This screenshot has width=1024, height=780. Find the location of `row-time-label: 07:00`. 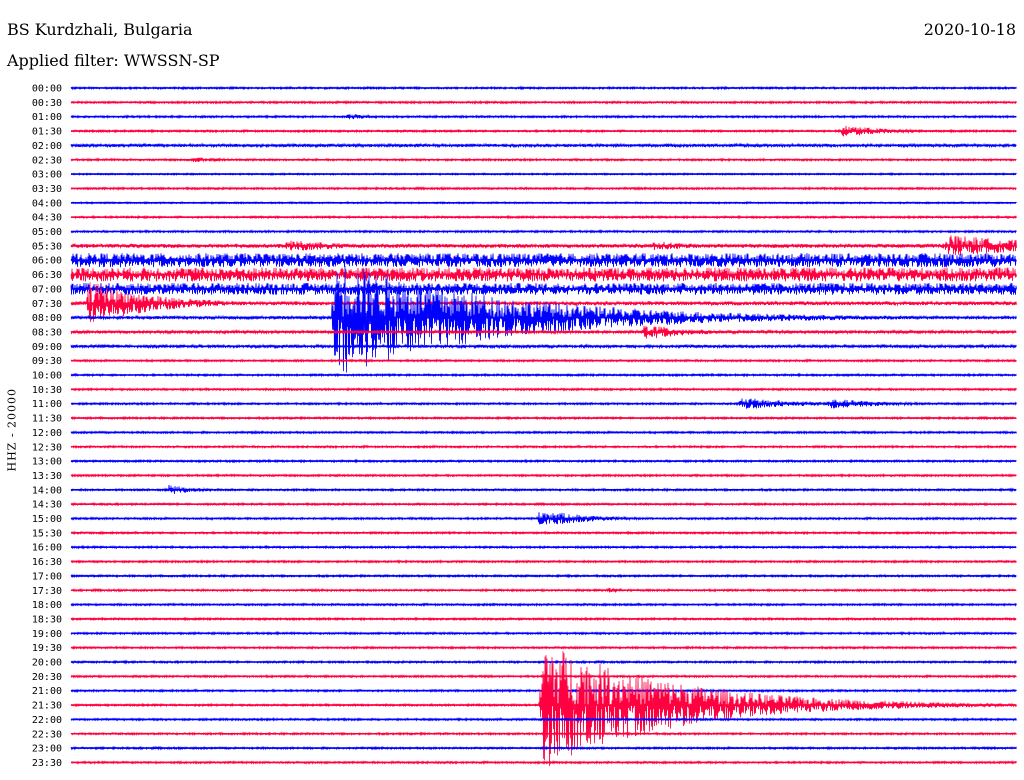

row-time-label: 07:00 is located at coordinates (47, 289).